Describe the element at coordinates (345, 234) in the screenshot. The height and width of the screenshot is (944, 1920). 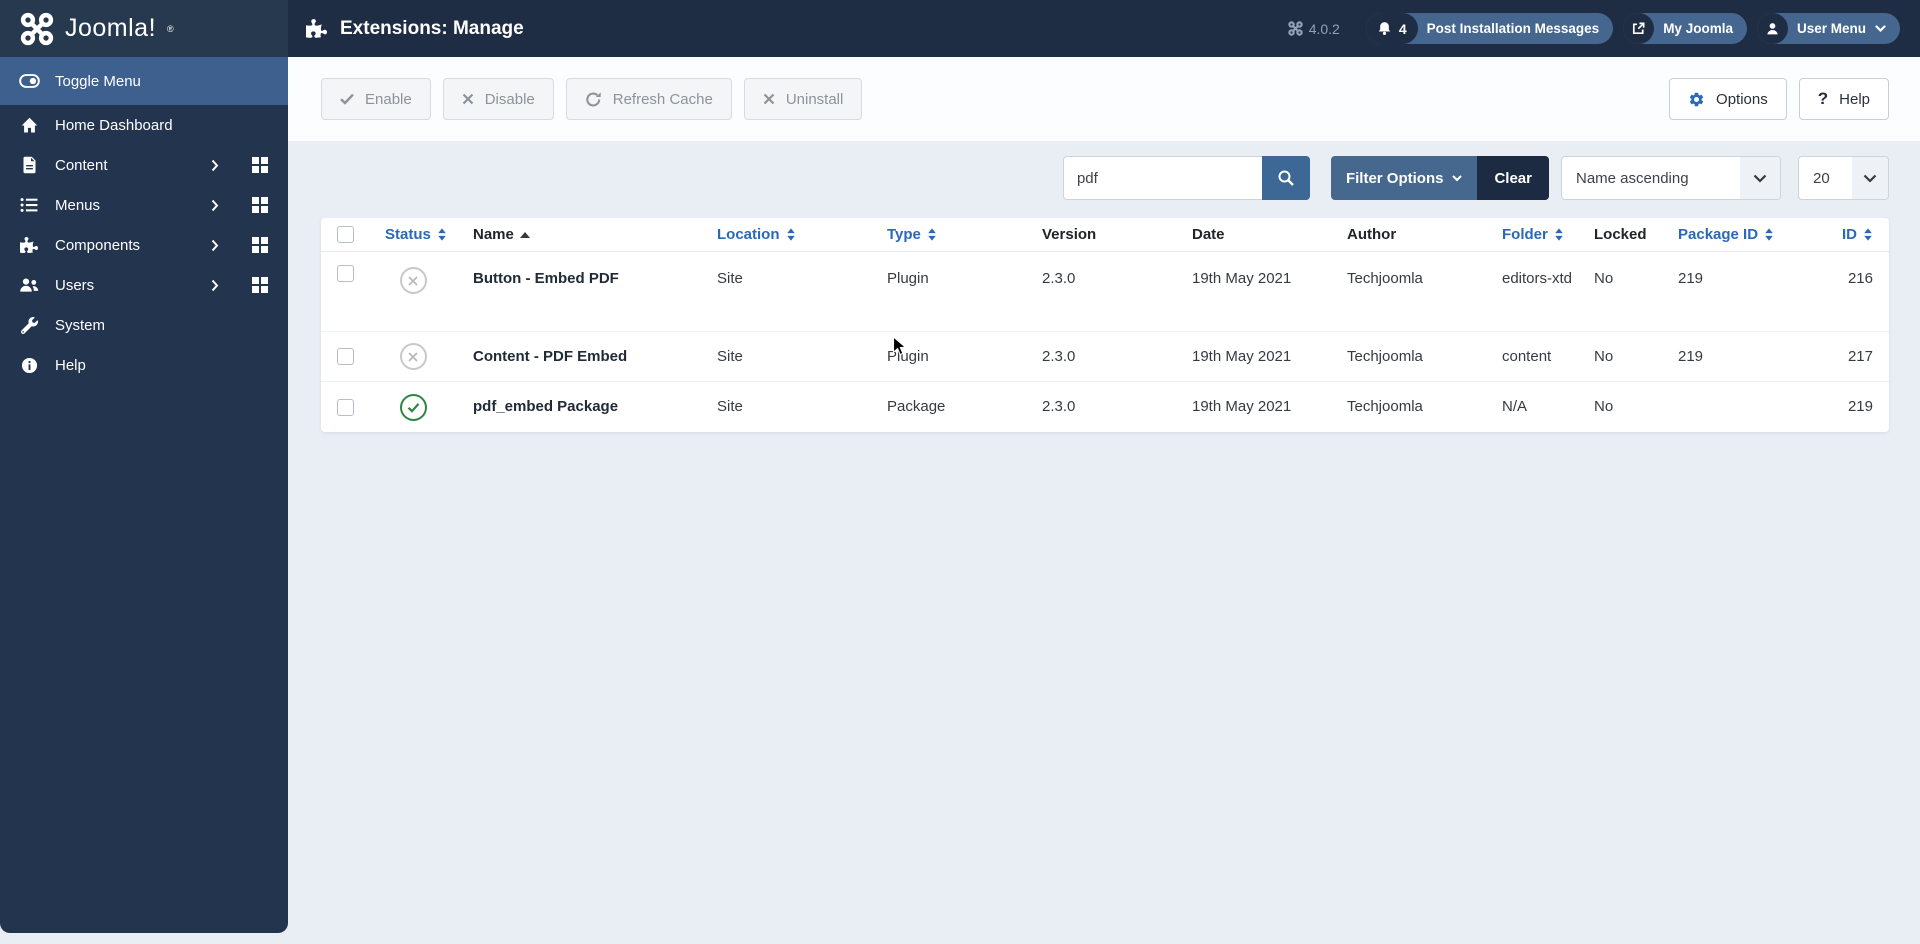
I see `select-all-checkbox` at that location.